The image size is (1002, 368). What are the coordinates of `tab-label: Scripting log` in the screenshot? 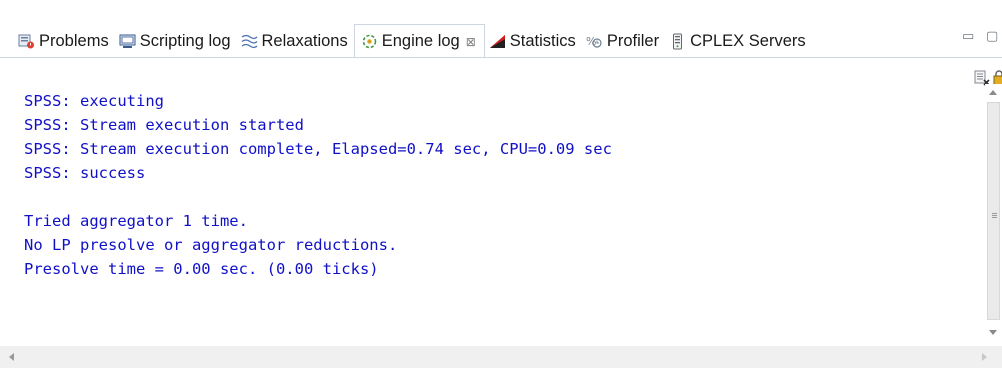 It's located at (185, 40).